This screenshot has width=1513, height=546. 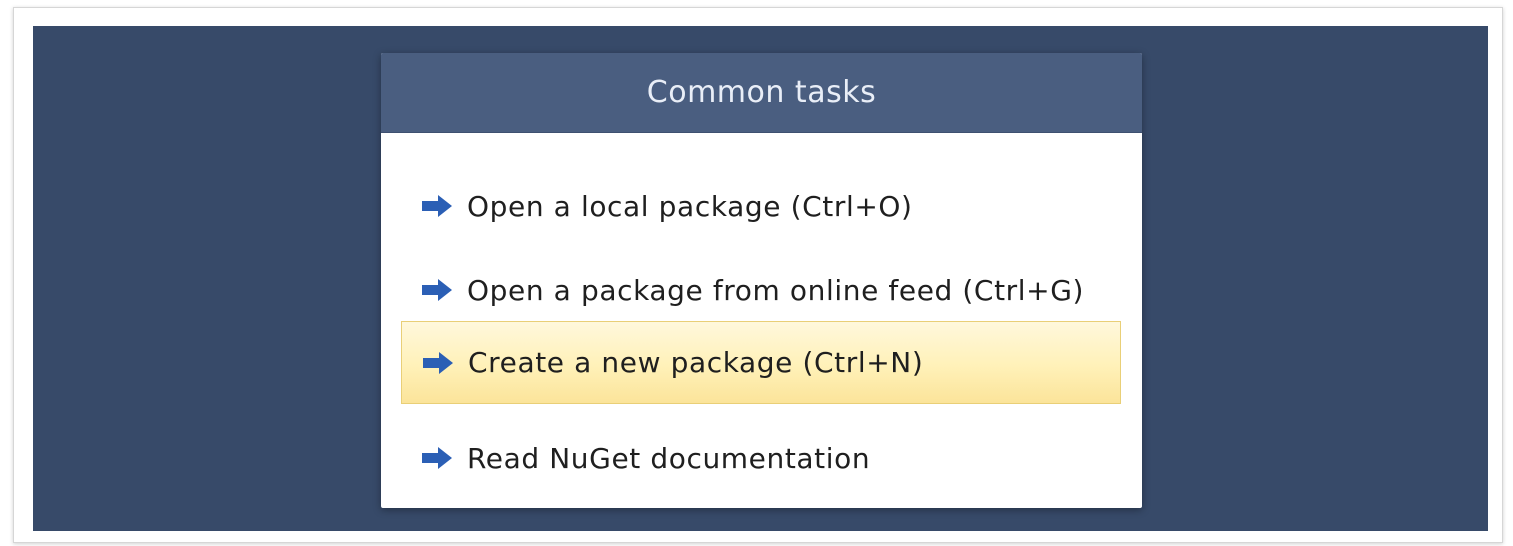 What do you see at coordinates (696, 362) in the screenshot?
I see `task-label: Create a new package (Ctrl+N)` at bounding box center [696, 362].